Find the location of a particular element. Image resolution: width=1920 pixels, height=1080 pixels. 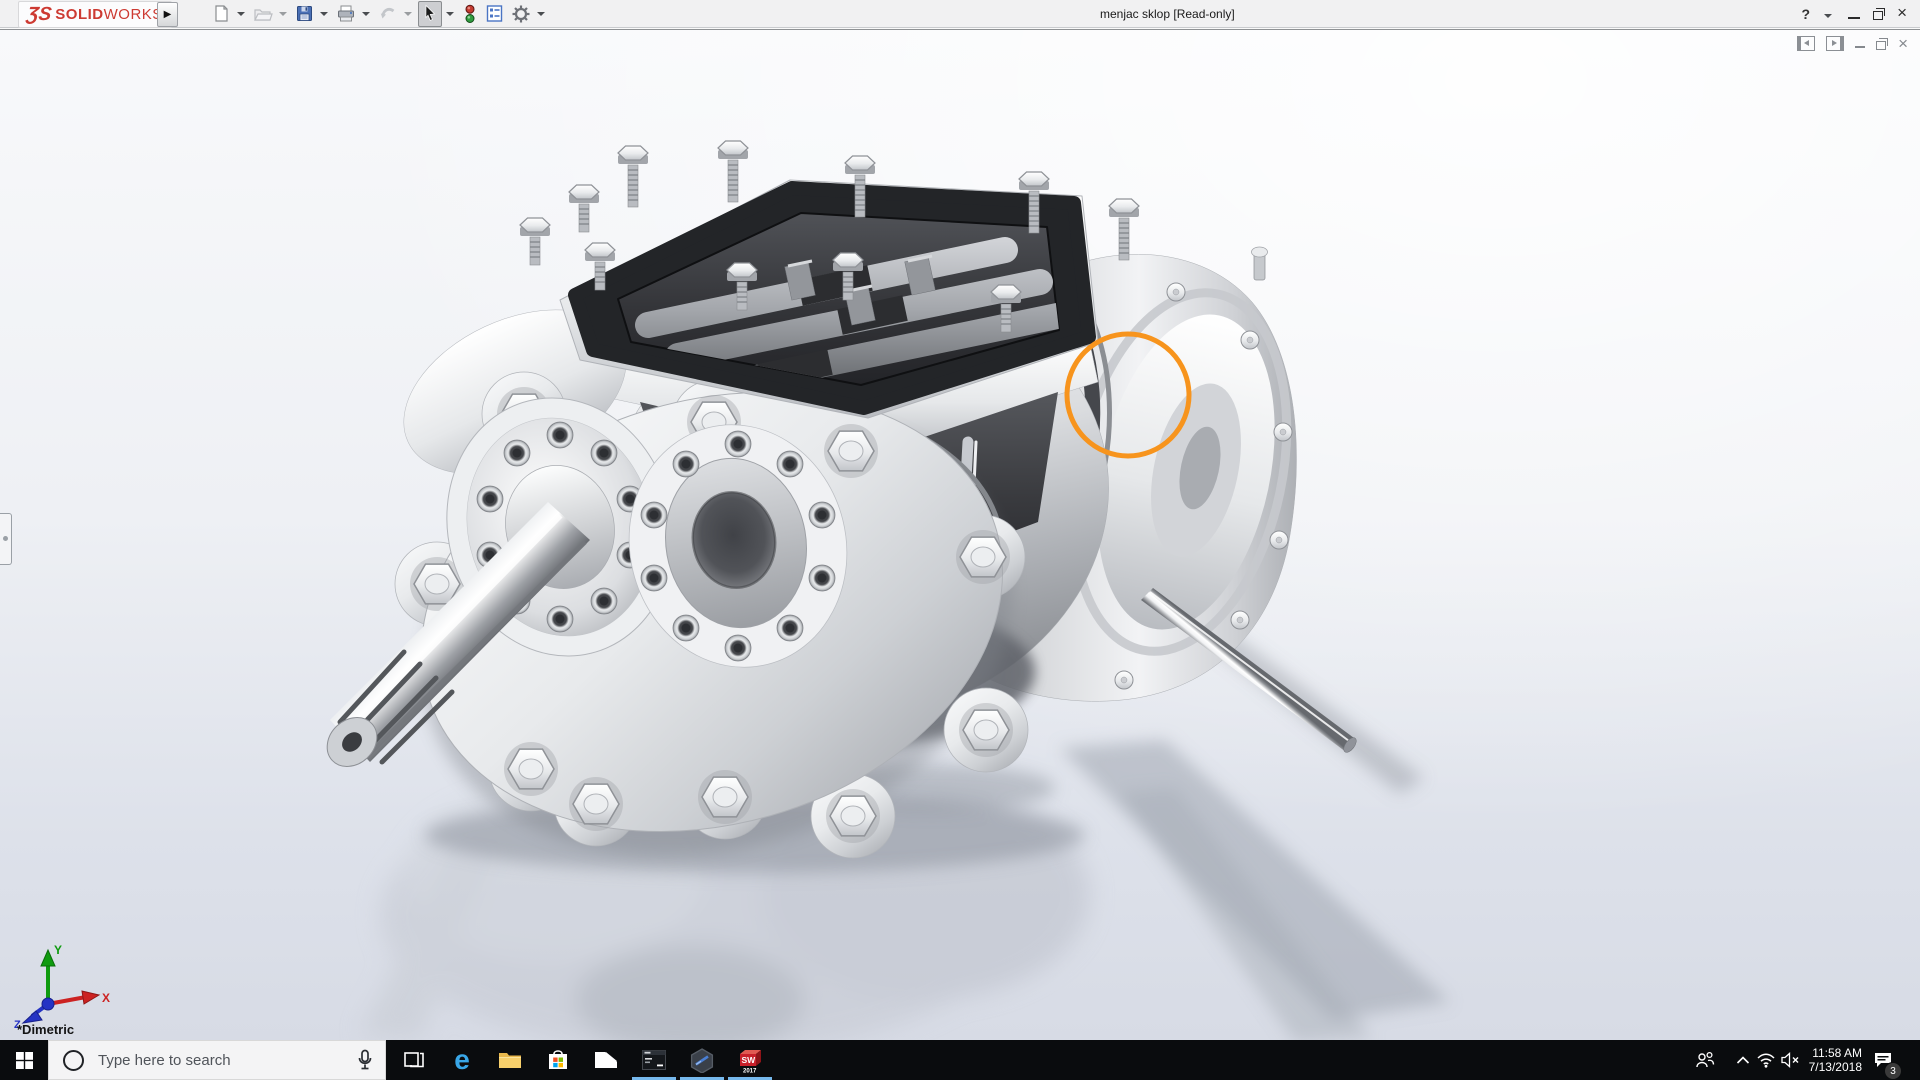

tray-time: 11:58 AM is located at coordinates (1837, 1053).